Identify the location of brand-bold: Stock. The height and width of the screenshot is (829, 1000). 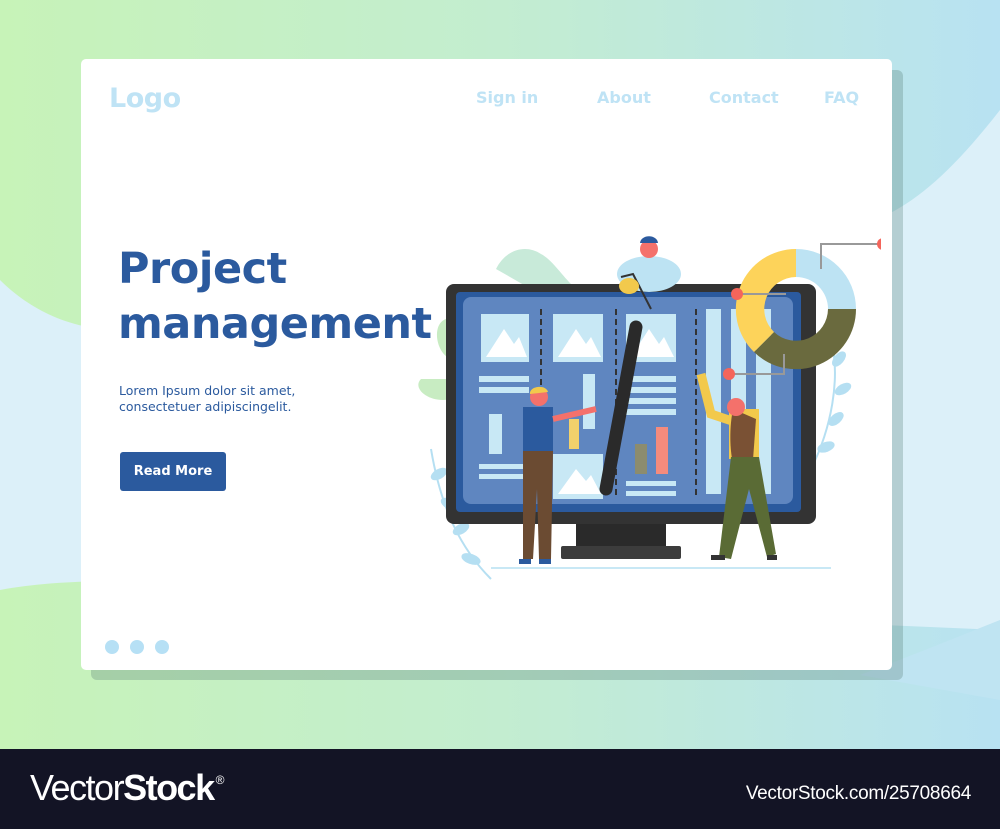
(169, 787).